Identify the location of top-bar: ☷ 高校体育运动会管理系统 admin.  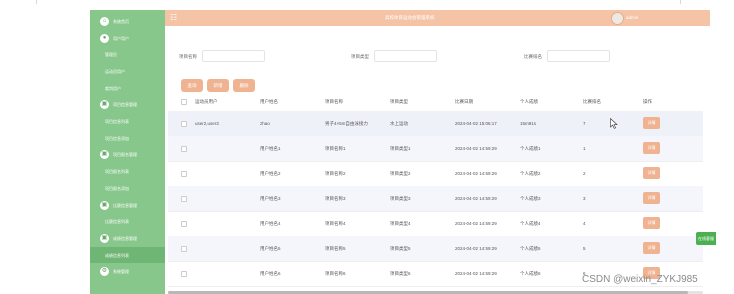
(437, 18).